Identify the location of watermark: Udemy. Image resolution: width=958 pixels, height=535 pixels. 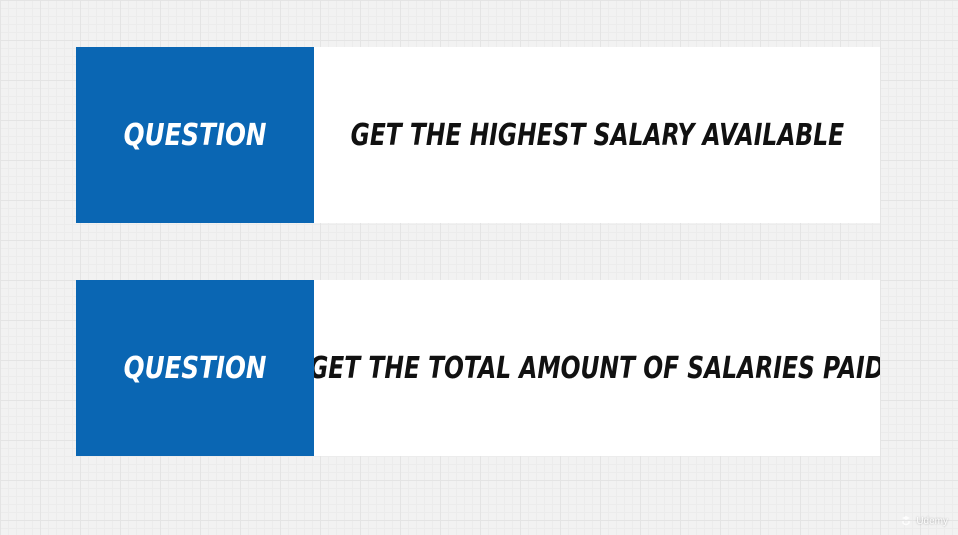
(924, 521).